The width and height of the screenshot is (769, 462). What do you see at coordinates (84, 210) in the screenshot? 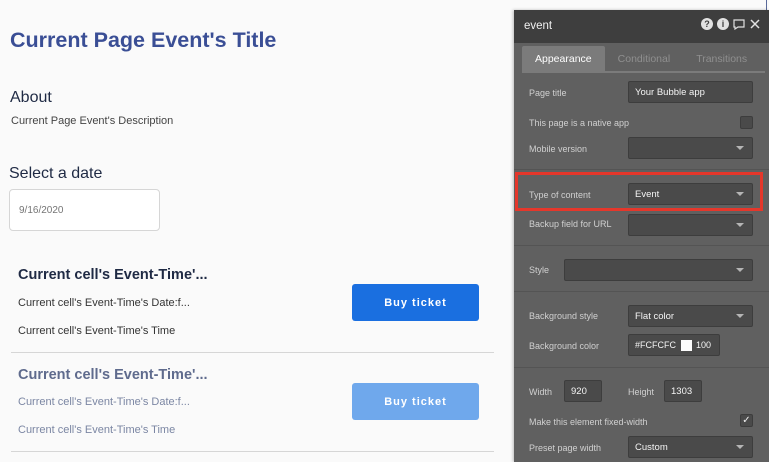
I see `date-input` at bounding box center [84, 210].